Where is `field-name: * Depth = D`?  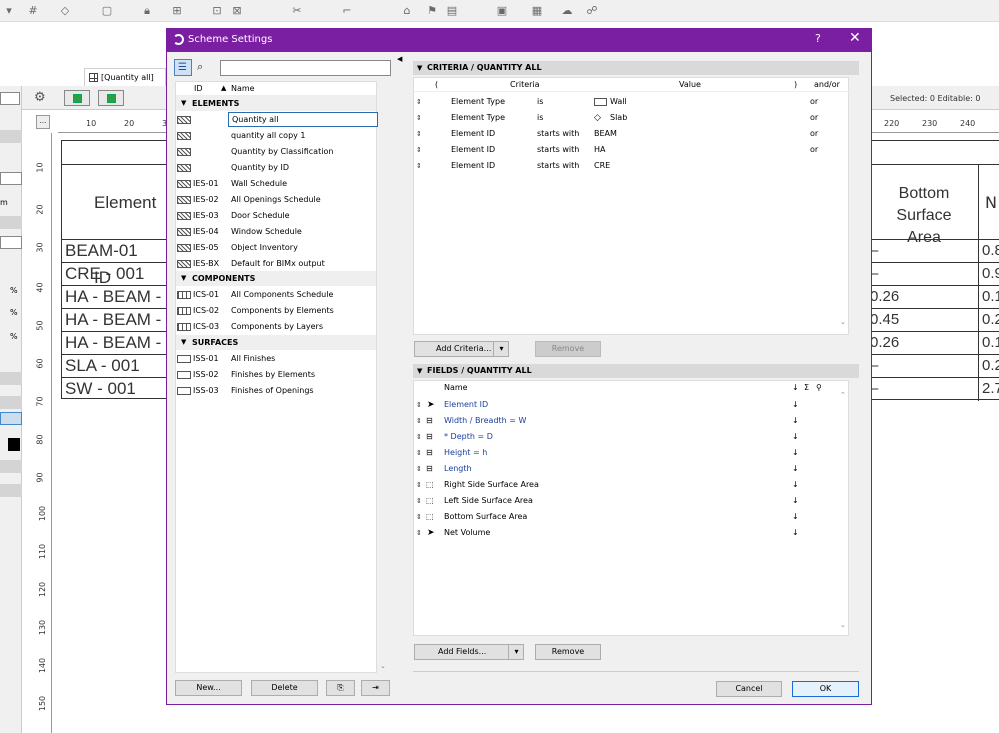
field-name: * Depth = D is located at coordinates (468, 437).